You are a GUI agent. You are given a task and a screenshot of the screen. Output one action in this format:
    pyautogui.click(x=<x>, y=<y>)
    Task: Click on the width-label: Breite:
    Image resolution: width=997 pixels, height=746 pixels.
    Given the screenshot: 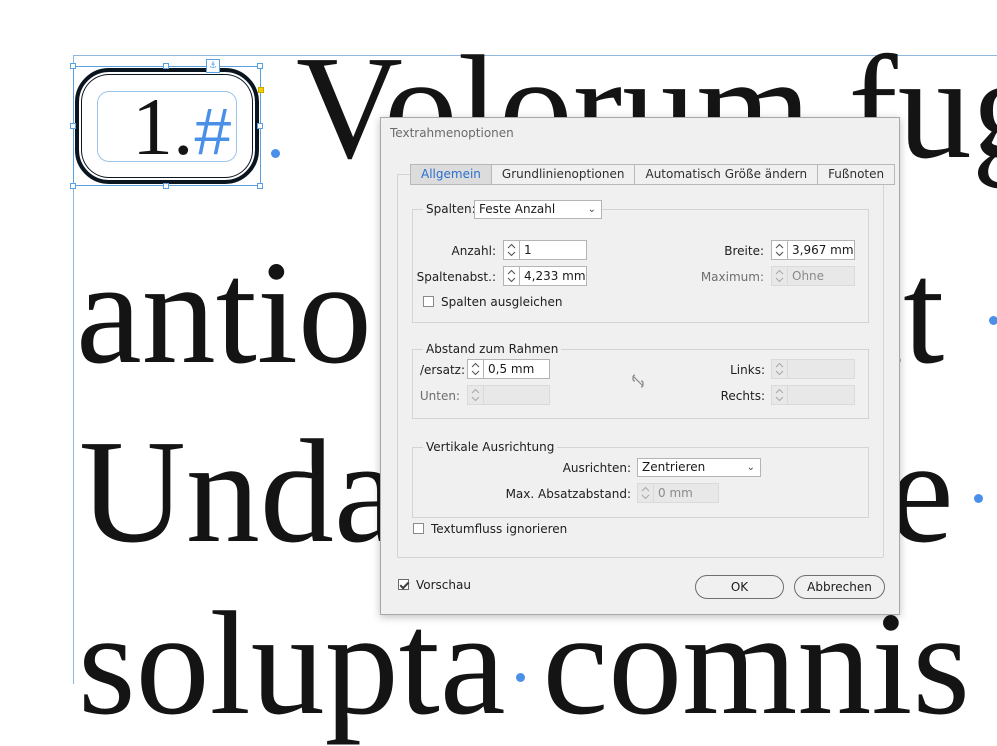 What is the action you would take?
    pyautogui.click(x=744, y=251)
    